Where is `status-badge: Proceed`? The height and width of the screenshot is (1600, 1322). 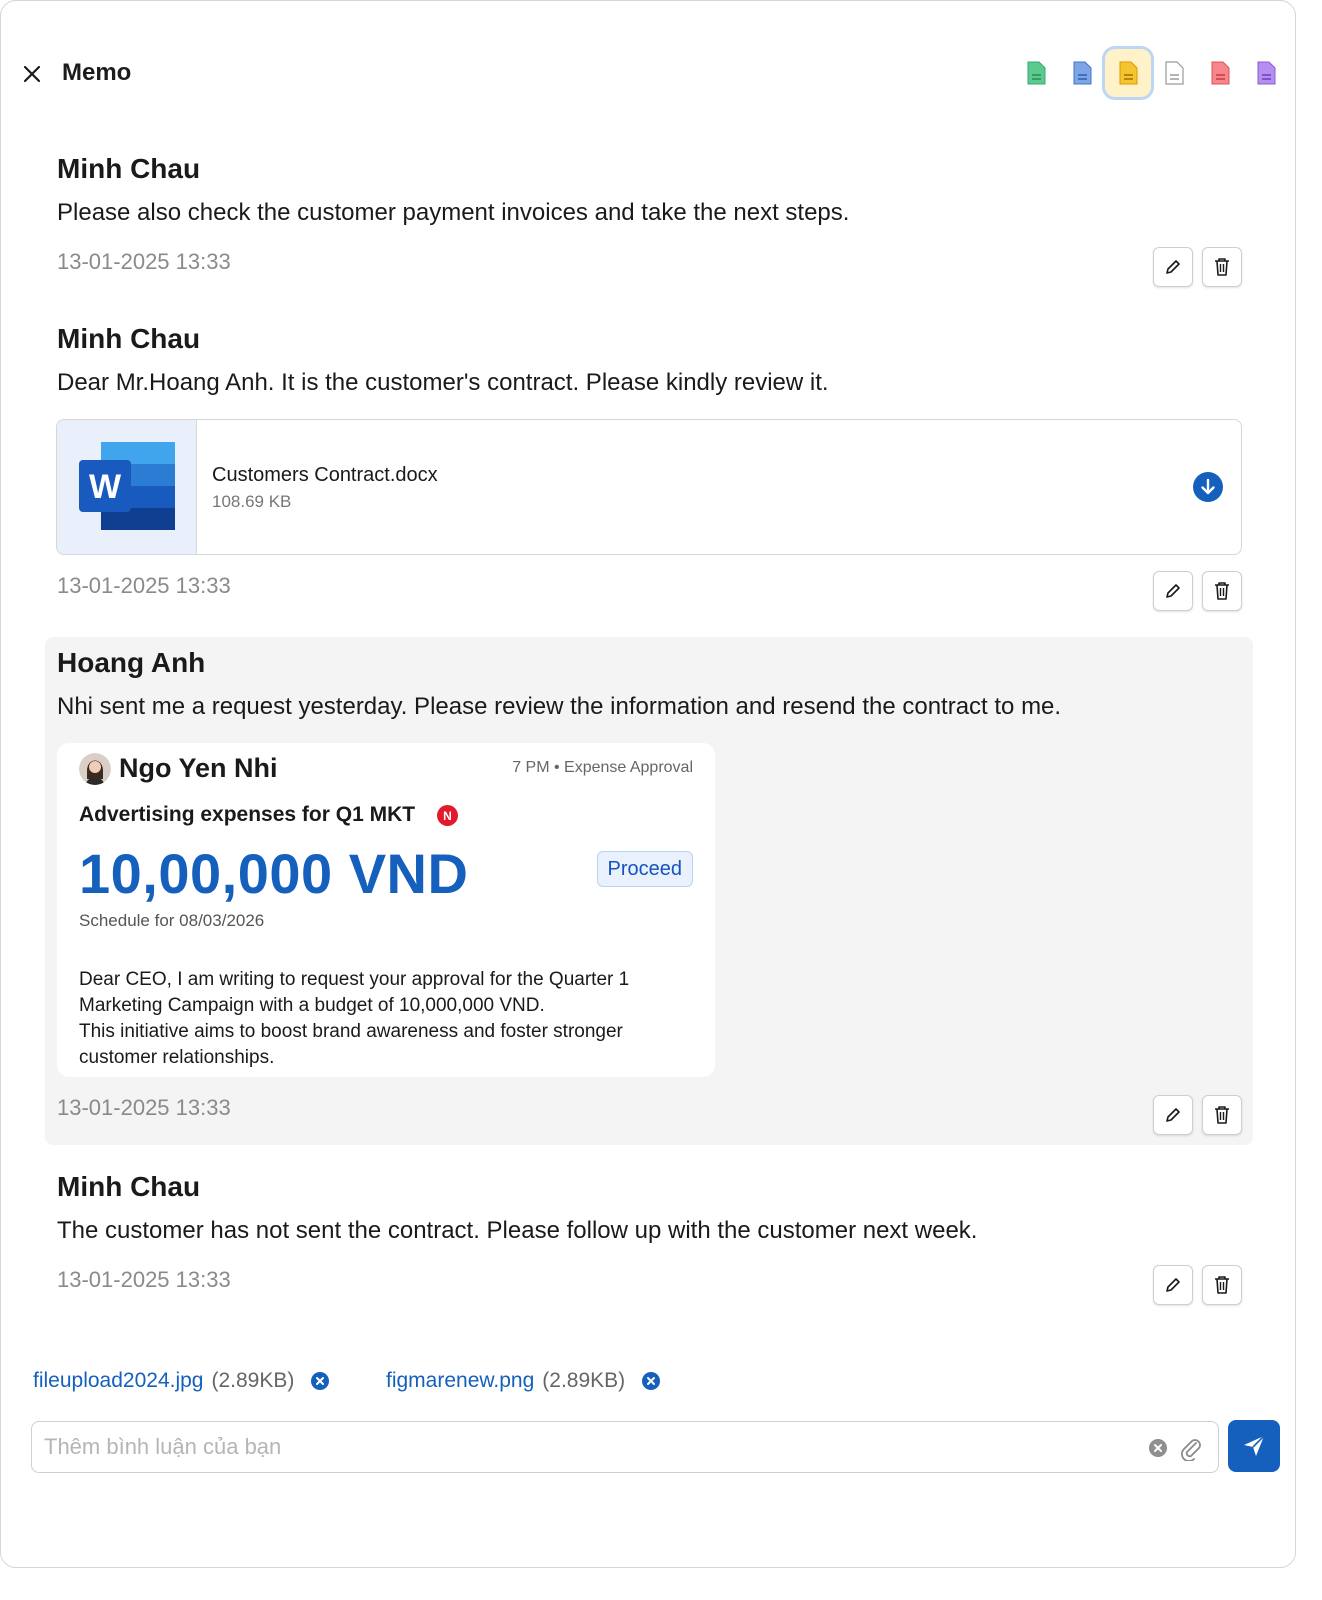 status-badge: Proceed is located at coordinates (644, 869).